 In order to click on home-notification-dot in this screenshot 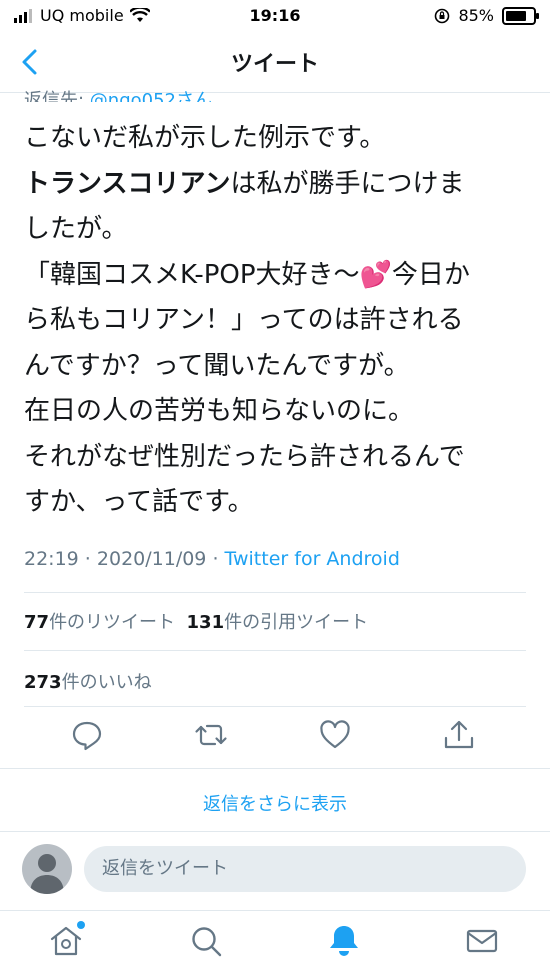, I will do `click(81, 925)`.